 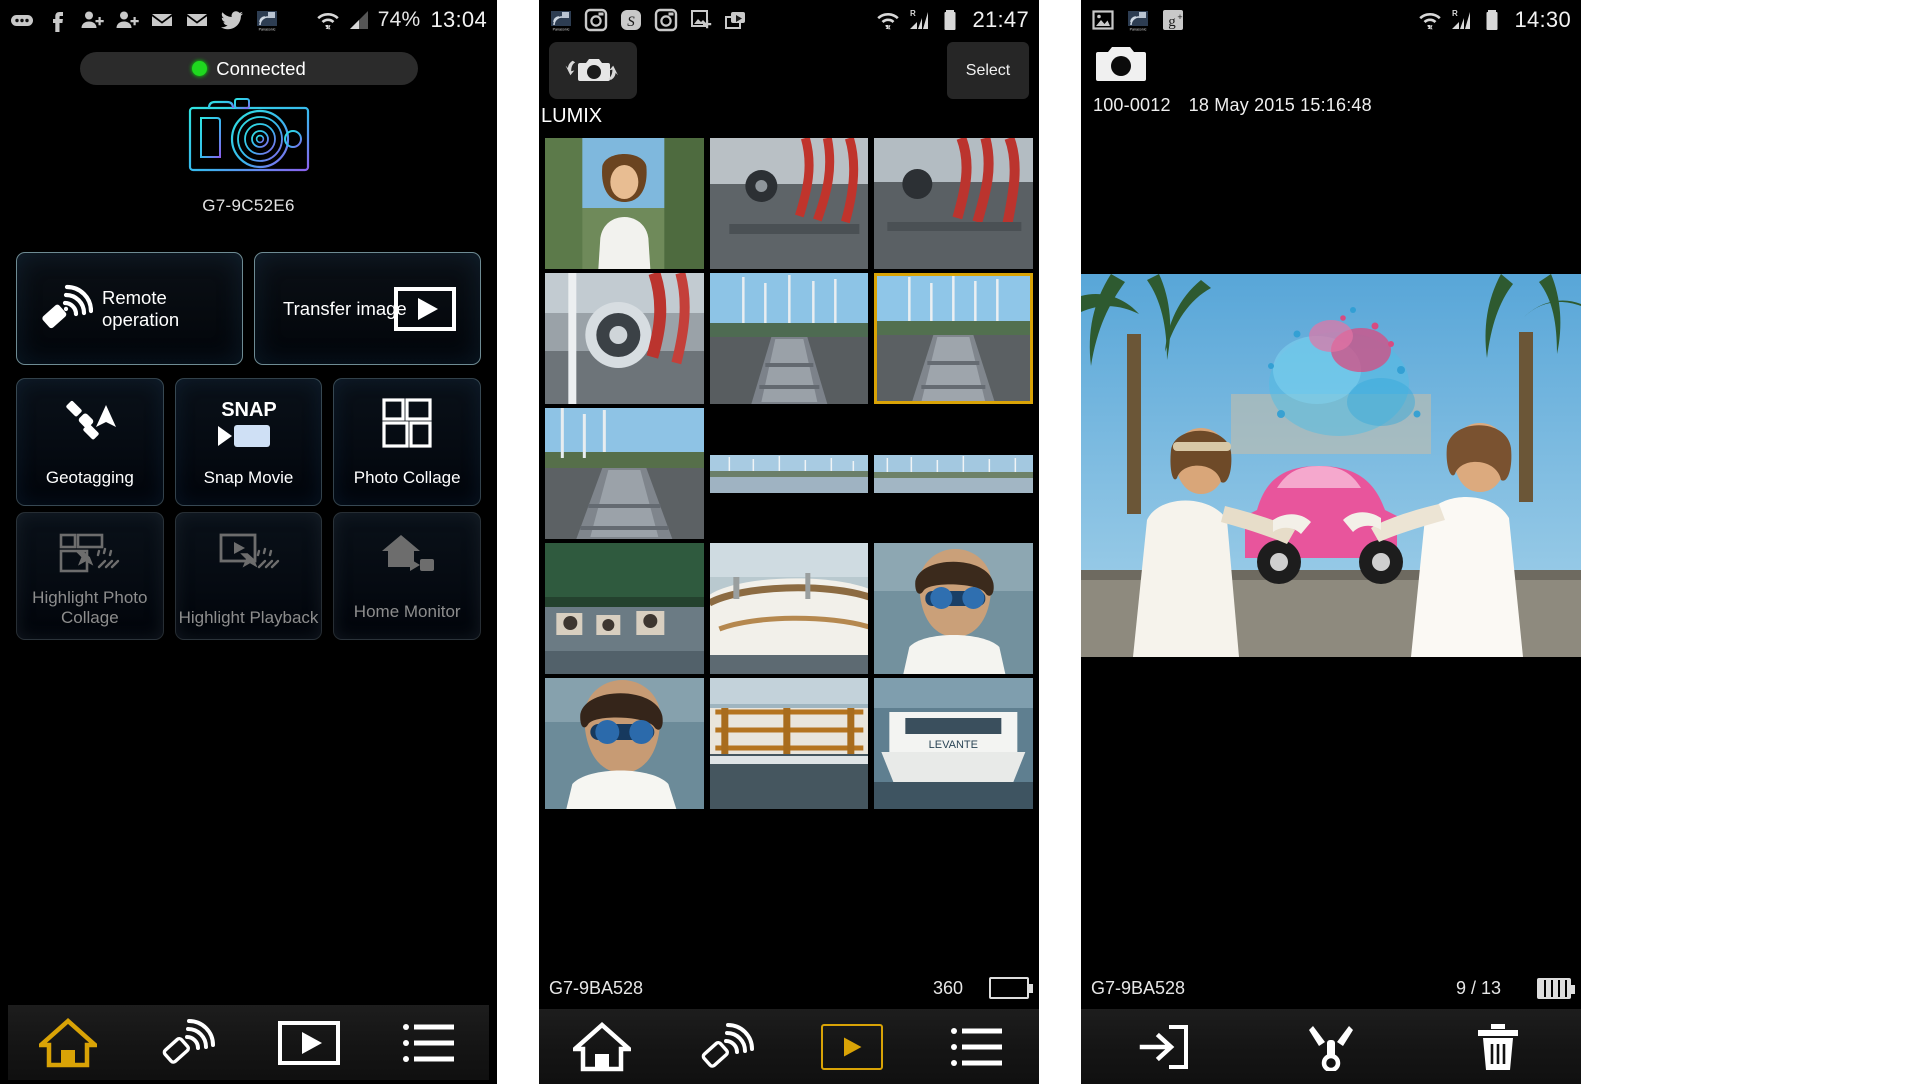 What do you see at coordinates (407, 576) in the screenshot?
I see `tile-home-monitor: Home Monitor` at bounding box center [407, 576].